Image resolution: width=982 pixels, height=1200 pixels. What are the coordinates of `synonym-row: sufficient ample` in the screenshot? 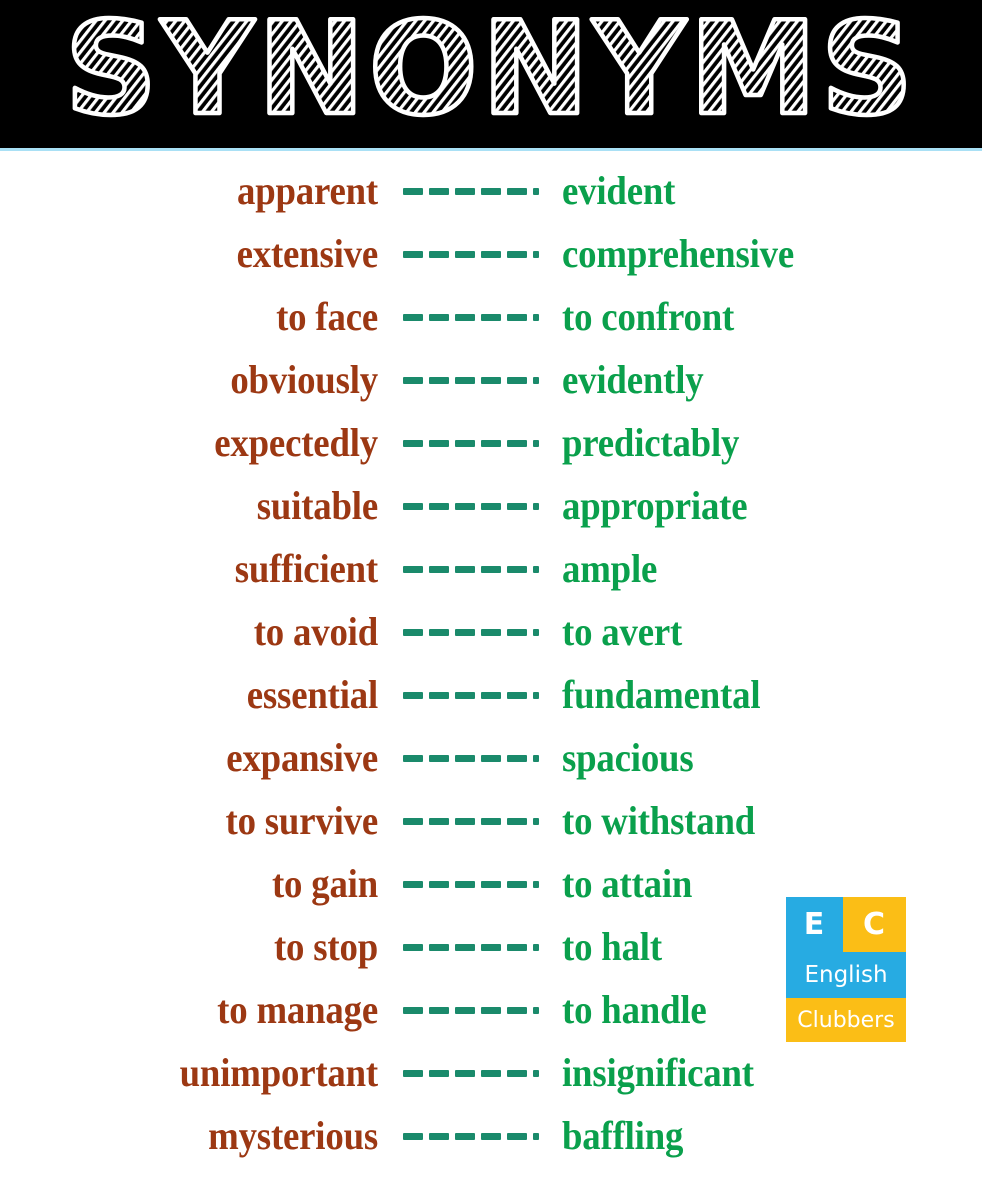 It's located at (491, 568).